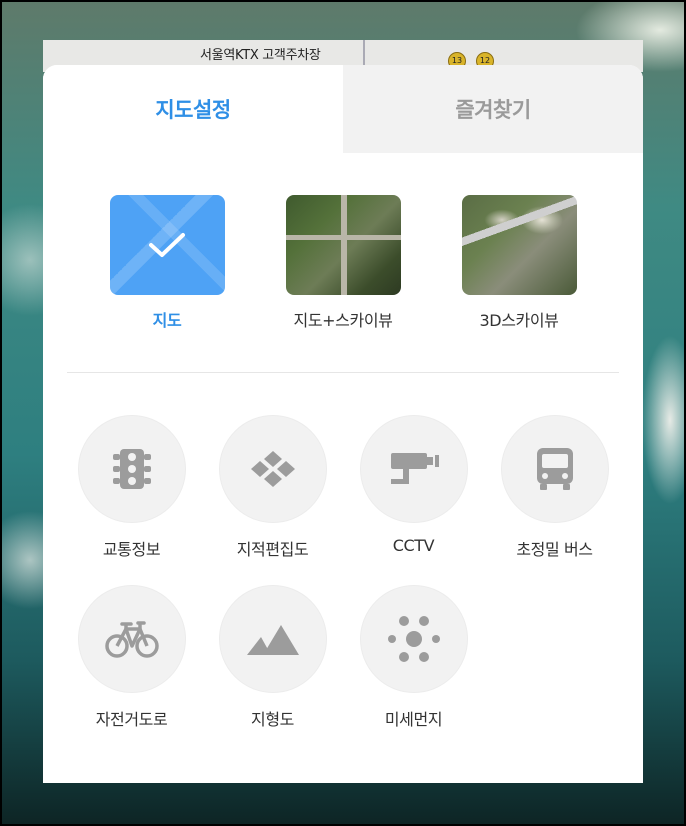 The width and height of the screenshot is (686, 826). I want to click on layer-fine-dust-button, so click(413, 639).